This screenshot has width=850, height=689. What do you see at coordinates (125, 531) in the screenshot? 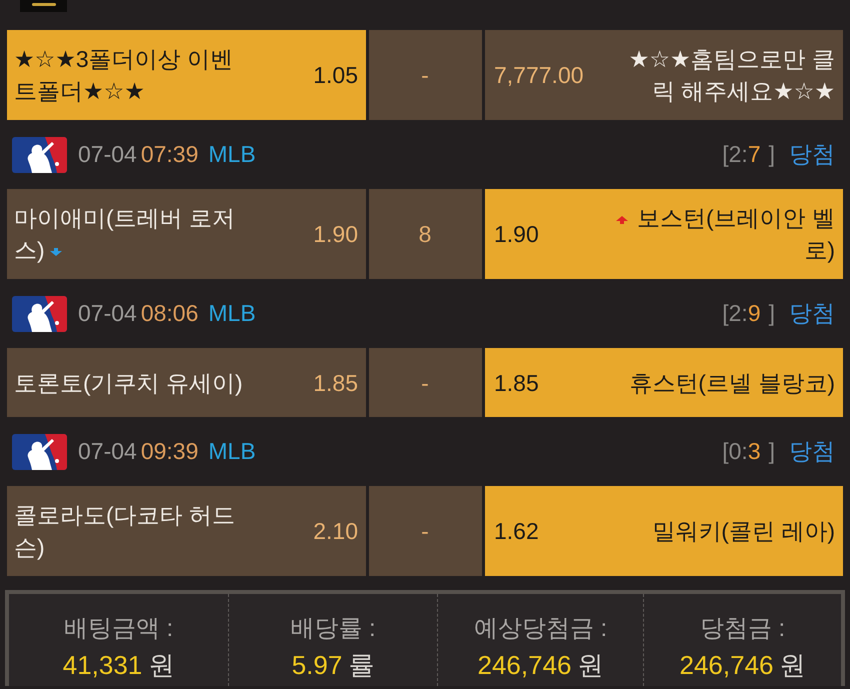
I see `team-name: 콜로라도(다코타 허드슨)` at bounding box center [125, 531].